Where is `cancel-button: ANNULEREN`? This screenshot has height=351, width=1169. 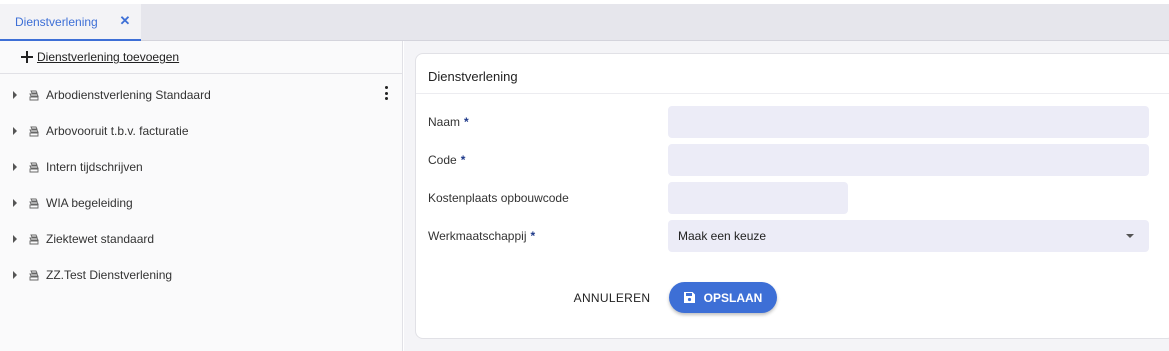
cancel-button: ANNULEREN is located at coordinates (612, 298).